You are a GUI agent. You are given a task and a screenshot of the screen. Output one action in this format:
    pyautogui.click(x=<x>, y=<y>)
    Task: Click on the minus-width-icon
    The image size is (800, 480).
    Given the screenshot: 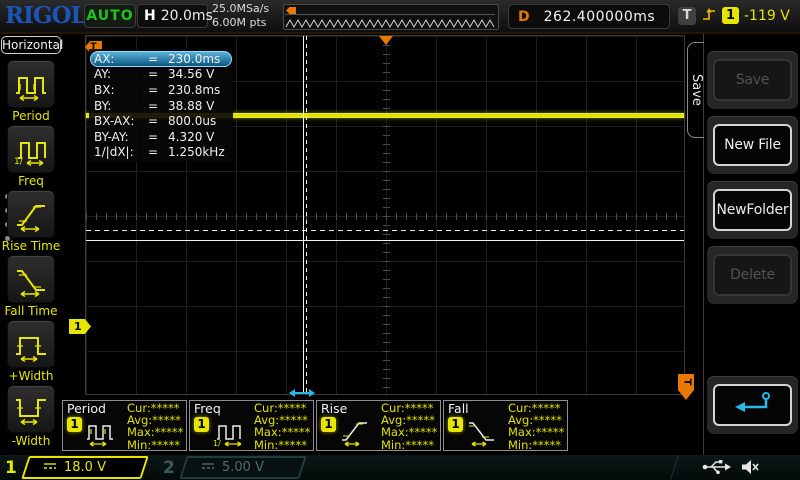 What is the action you would take?
    pyautogui.click(x=31, y=409)
    